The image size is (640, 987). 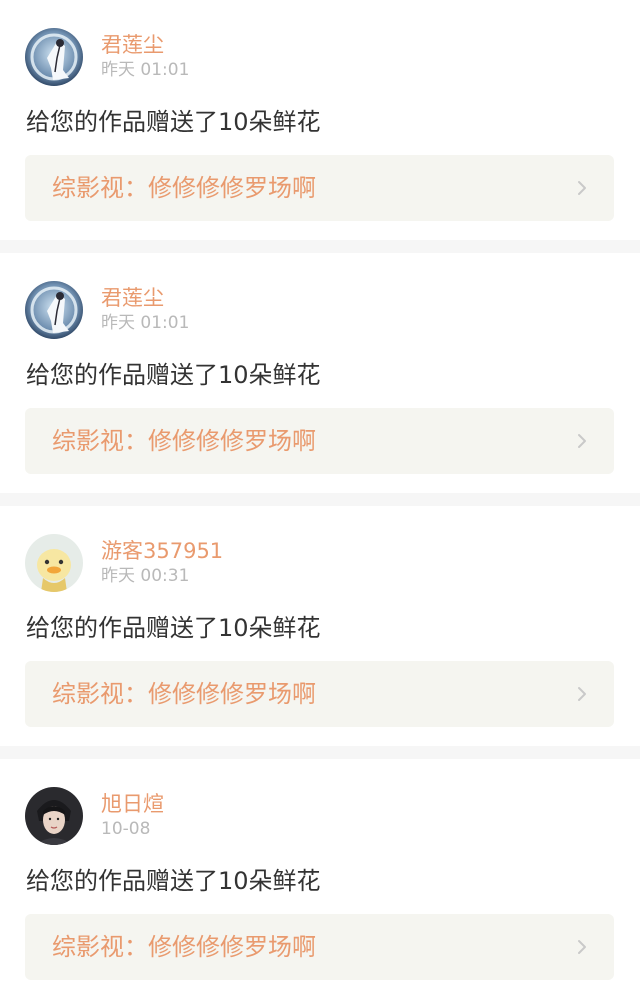 What do you see at coordinates (145, 576) in the screenshot?
I see `timestamp: 昨天 00:31` at bounding box center [145, 576].